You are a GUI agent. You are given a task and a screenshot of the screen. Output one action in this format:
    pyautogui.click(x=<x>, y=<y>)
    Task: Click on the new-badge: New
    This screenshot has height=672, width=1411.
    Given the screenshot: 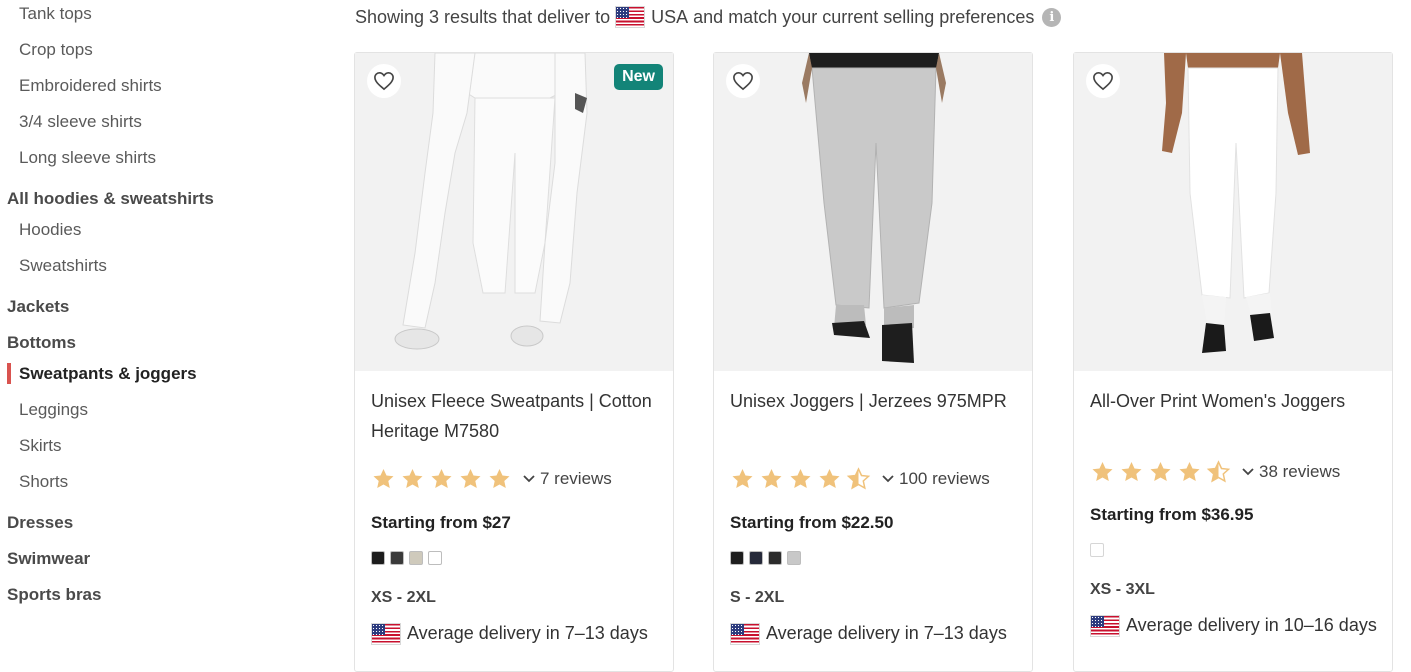 What is the action you would take?
    pyautogui.click(x=638, y=77)
    